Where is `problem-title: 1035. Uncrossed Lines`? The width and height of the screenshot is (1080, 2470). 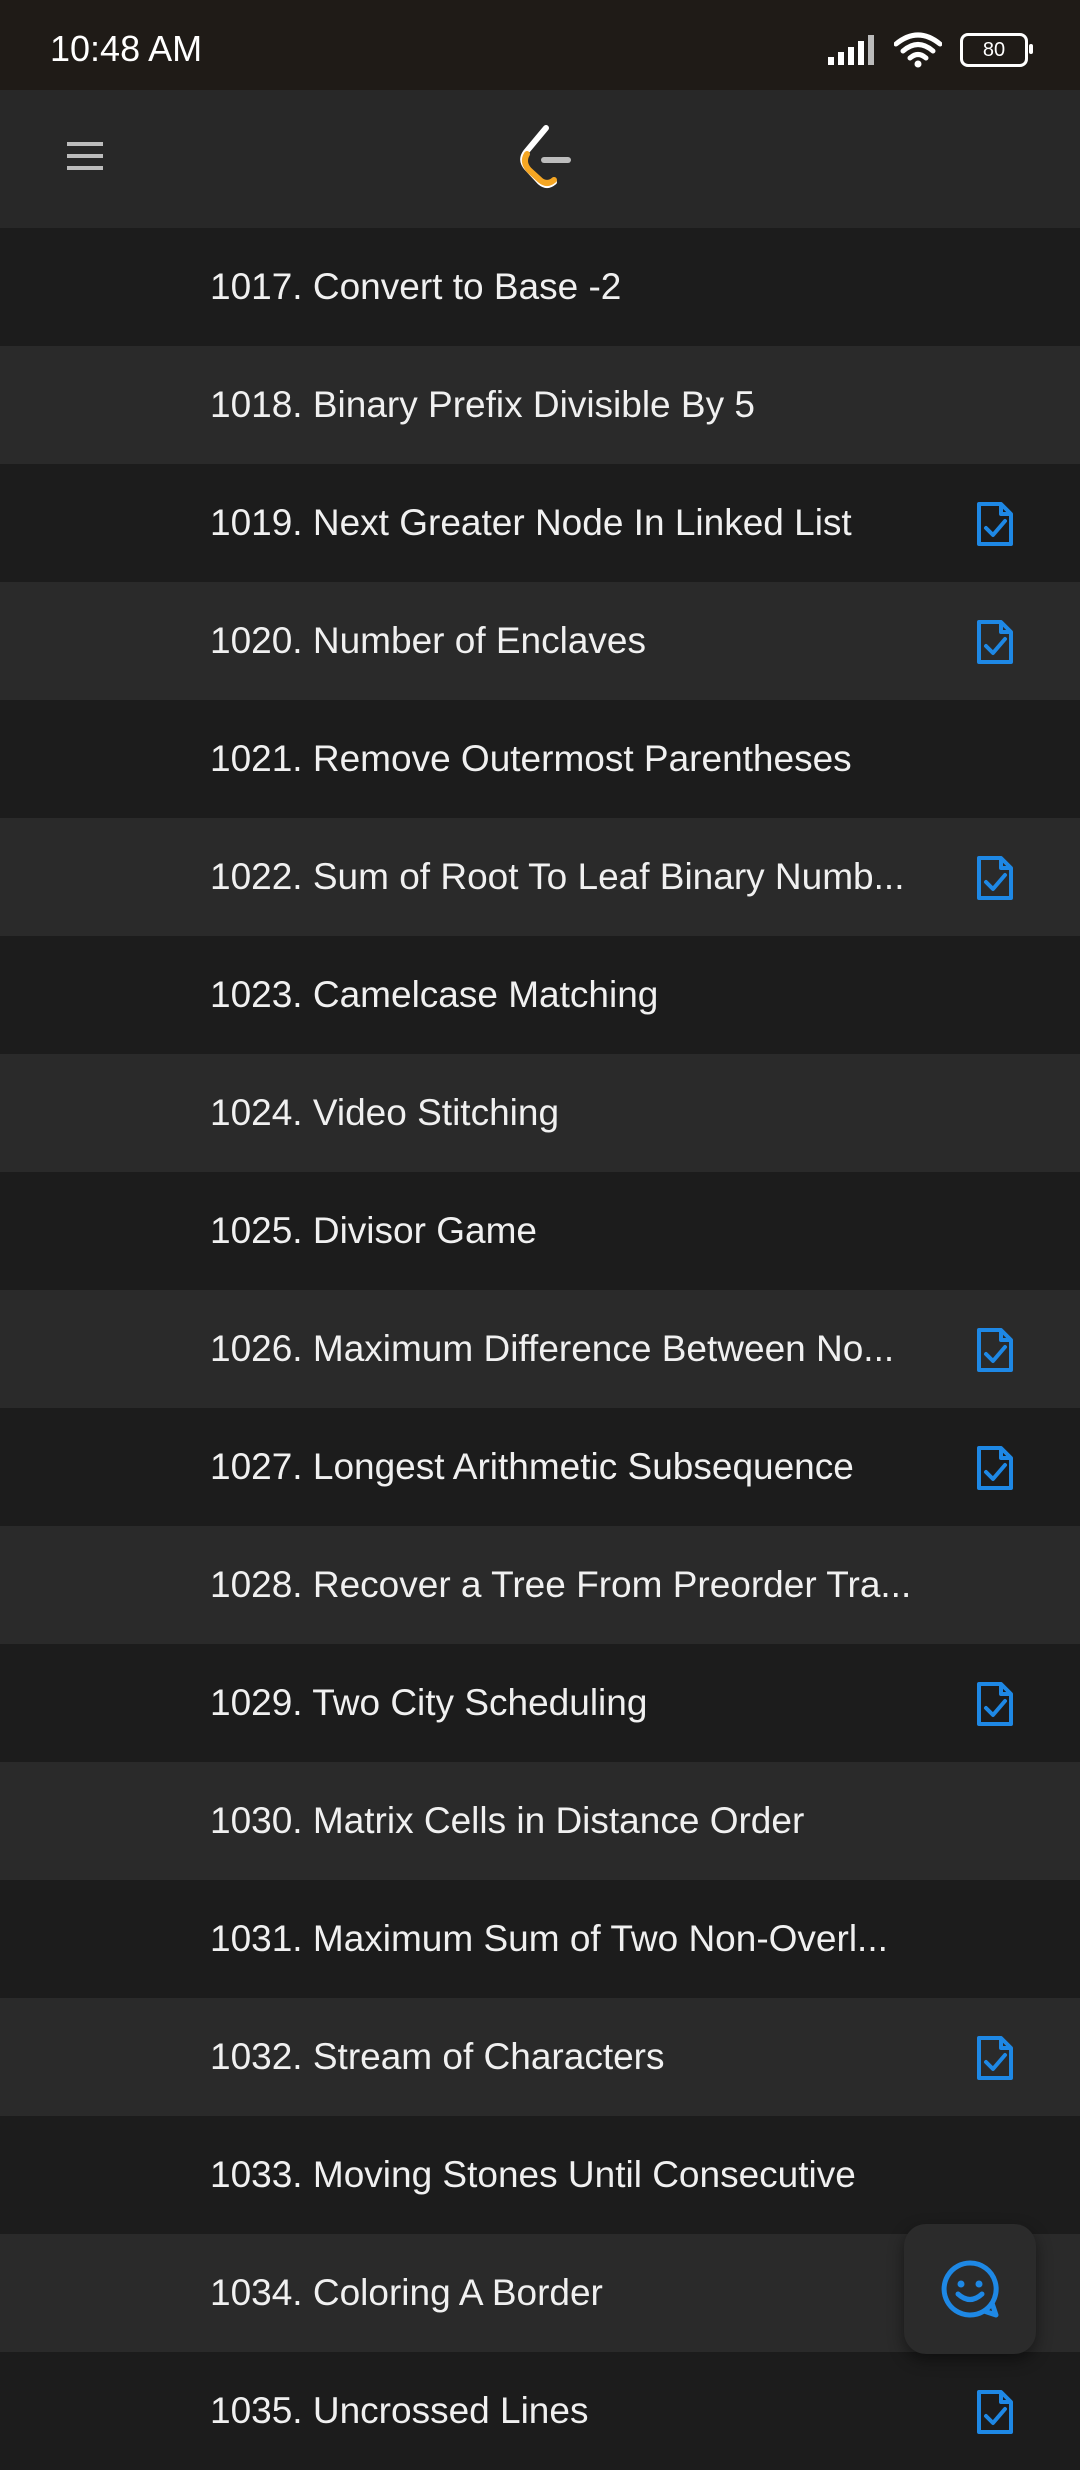 problem-title: 1035. Uncrossed Lines is located at coordinates (399, 2410).